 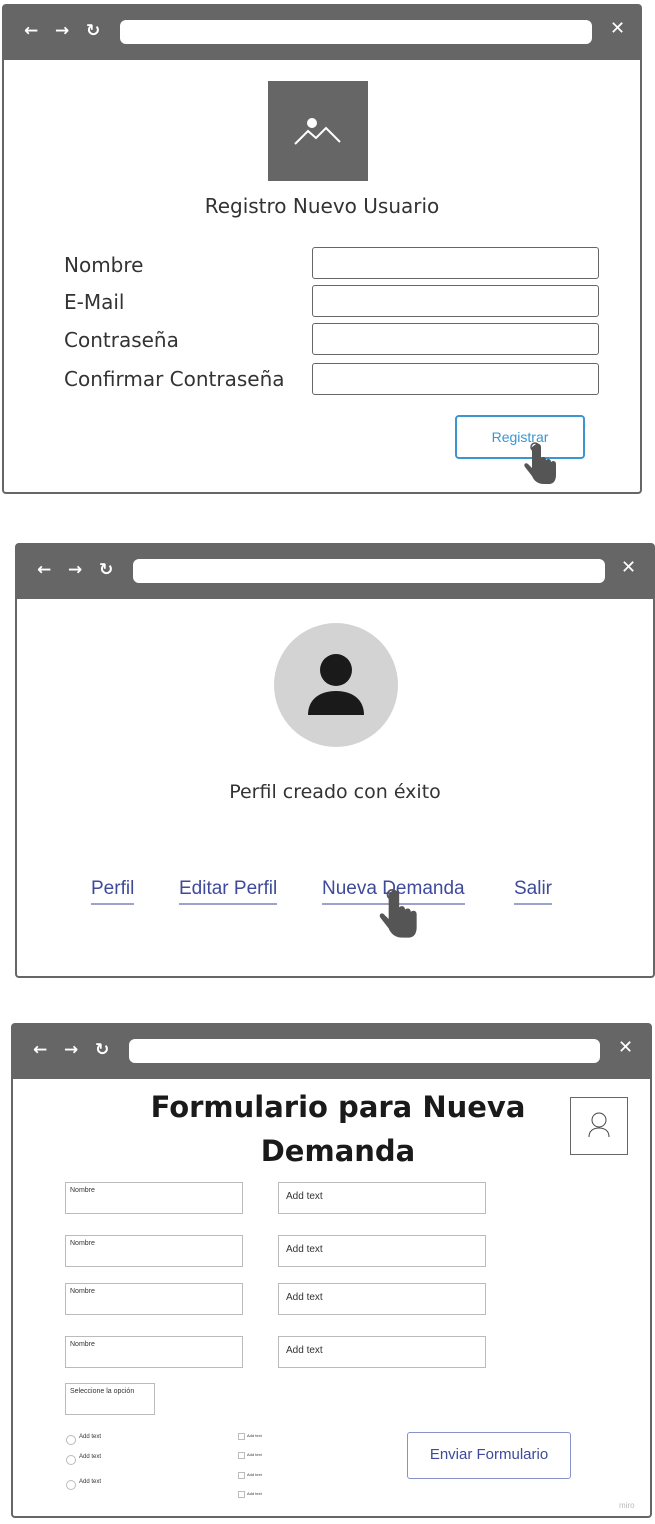 What do you see at coordinates (382, 1299) in the screenshot?
I see `add-text-input-3: Add text` at bounding box center [382, 1299].